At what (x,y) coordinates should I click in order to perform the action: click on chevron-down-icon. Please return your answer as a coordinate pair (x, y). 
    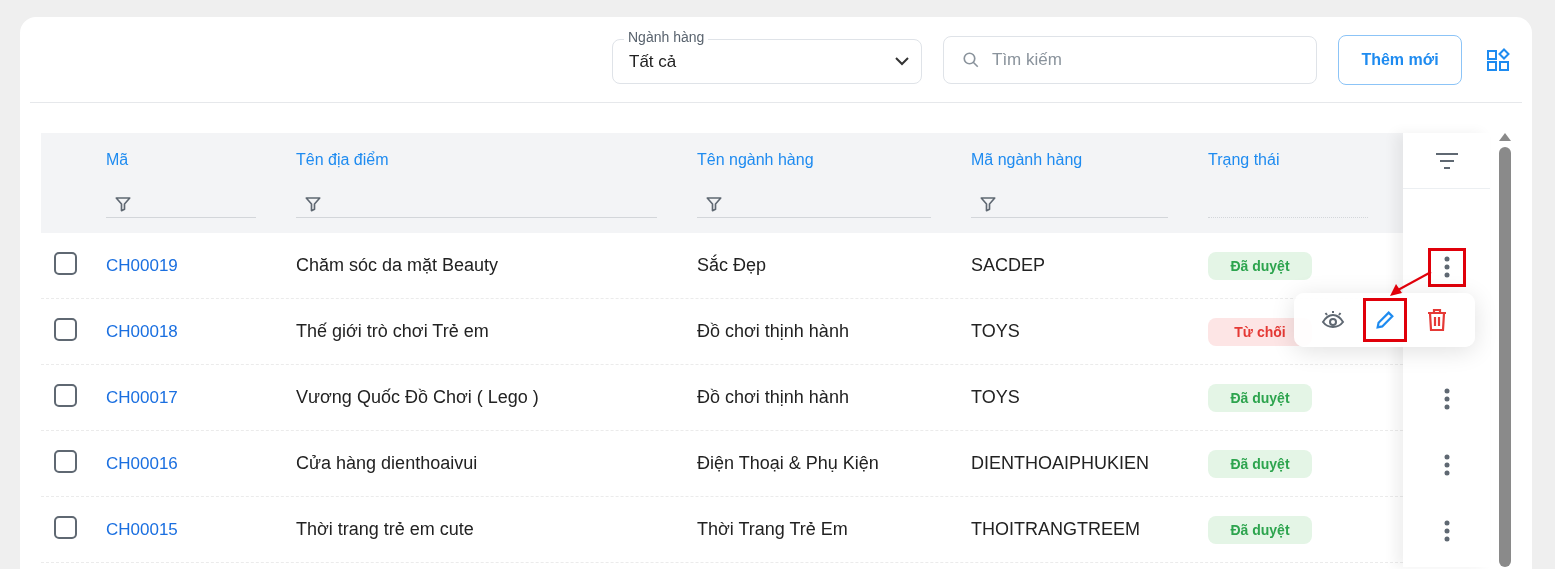
    Looking at the image, I should click on (902, 61).